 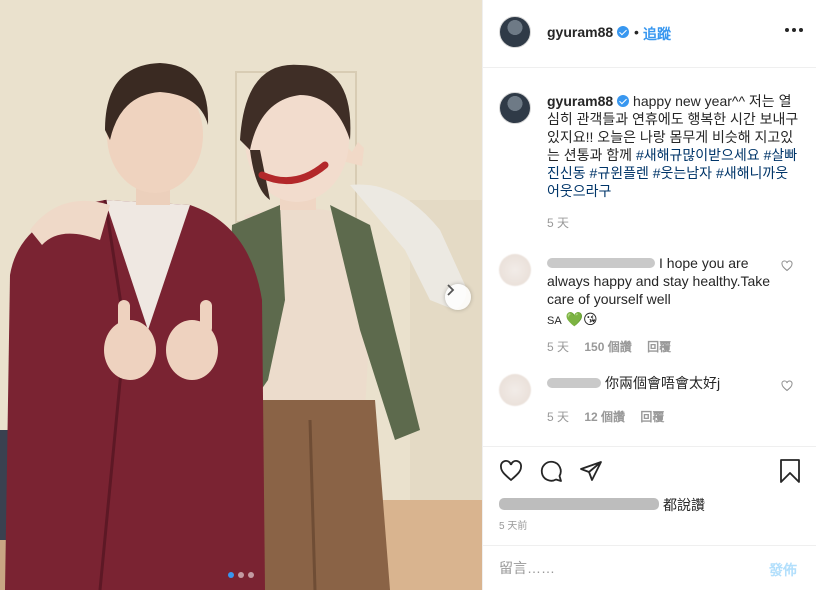 What do you see at coordinates (513, 524) in the screenshot?
I see `post-timestamp: 5 天前` at bounding box center [513, 524].